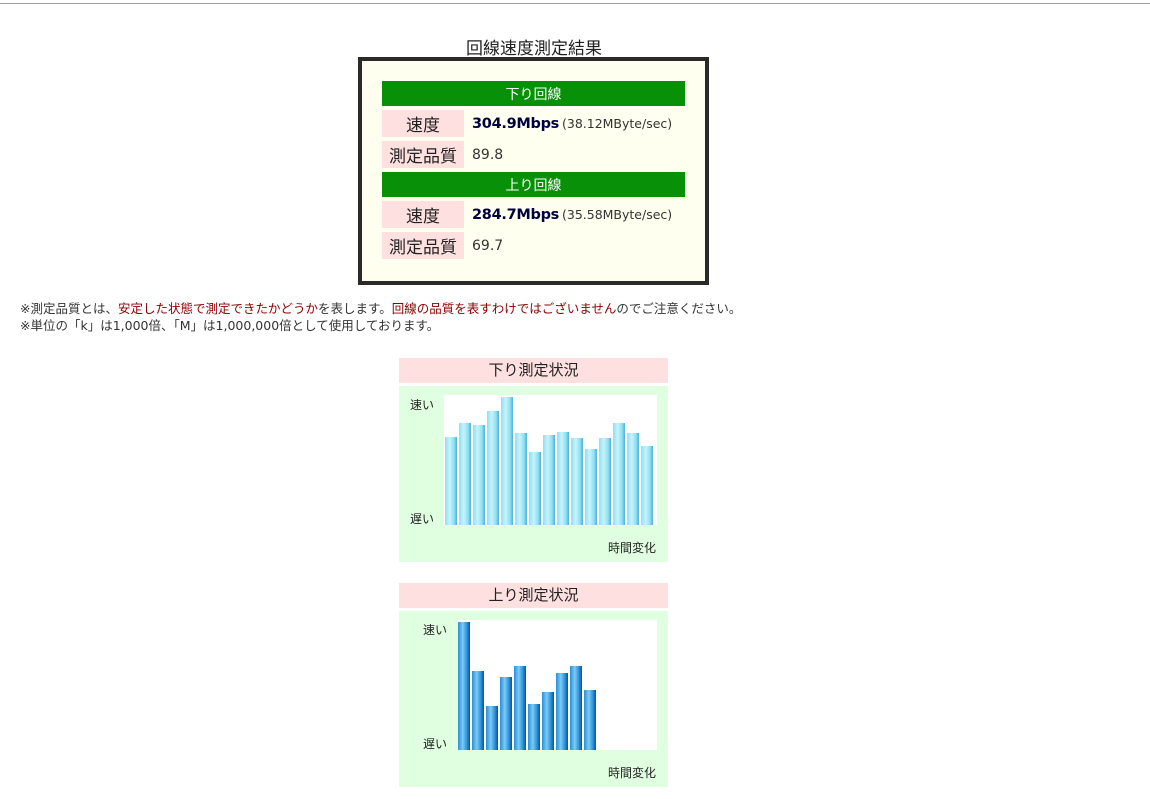 This screenshot has width=1150, height=799. Describe the element at coordinates (533, 370) in the screenshot. I see `download-graph-title: 下り測定状況` at that location.